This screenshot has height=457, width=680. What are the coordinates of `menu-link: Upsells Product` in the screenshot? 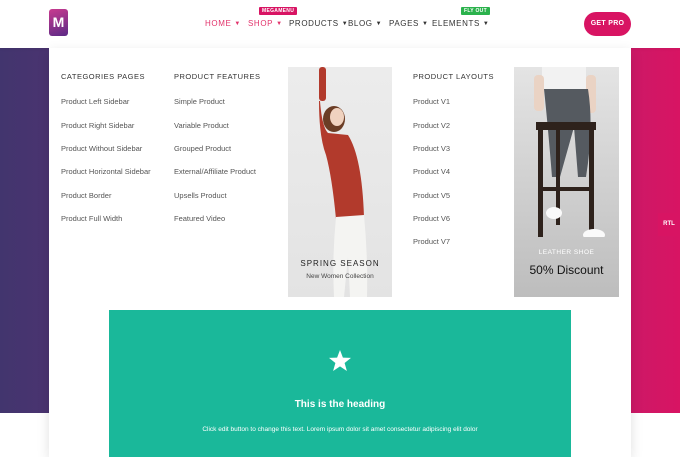 It's located at (200, 195).